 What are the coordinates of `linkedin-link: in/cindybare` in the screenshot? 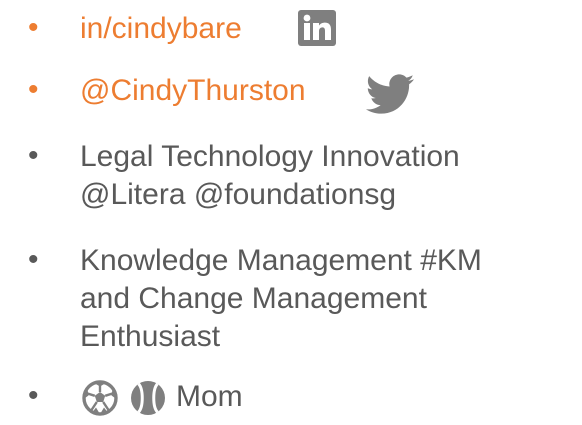 It's located at (161, 29).